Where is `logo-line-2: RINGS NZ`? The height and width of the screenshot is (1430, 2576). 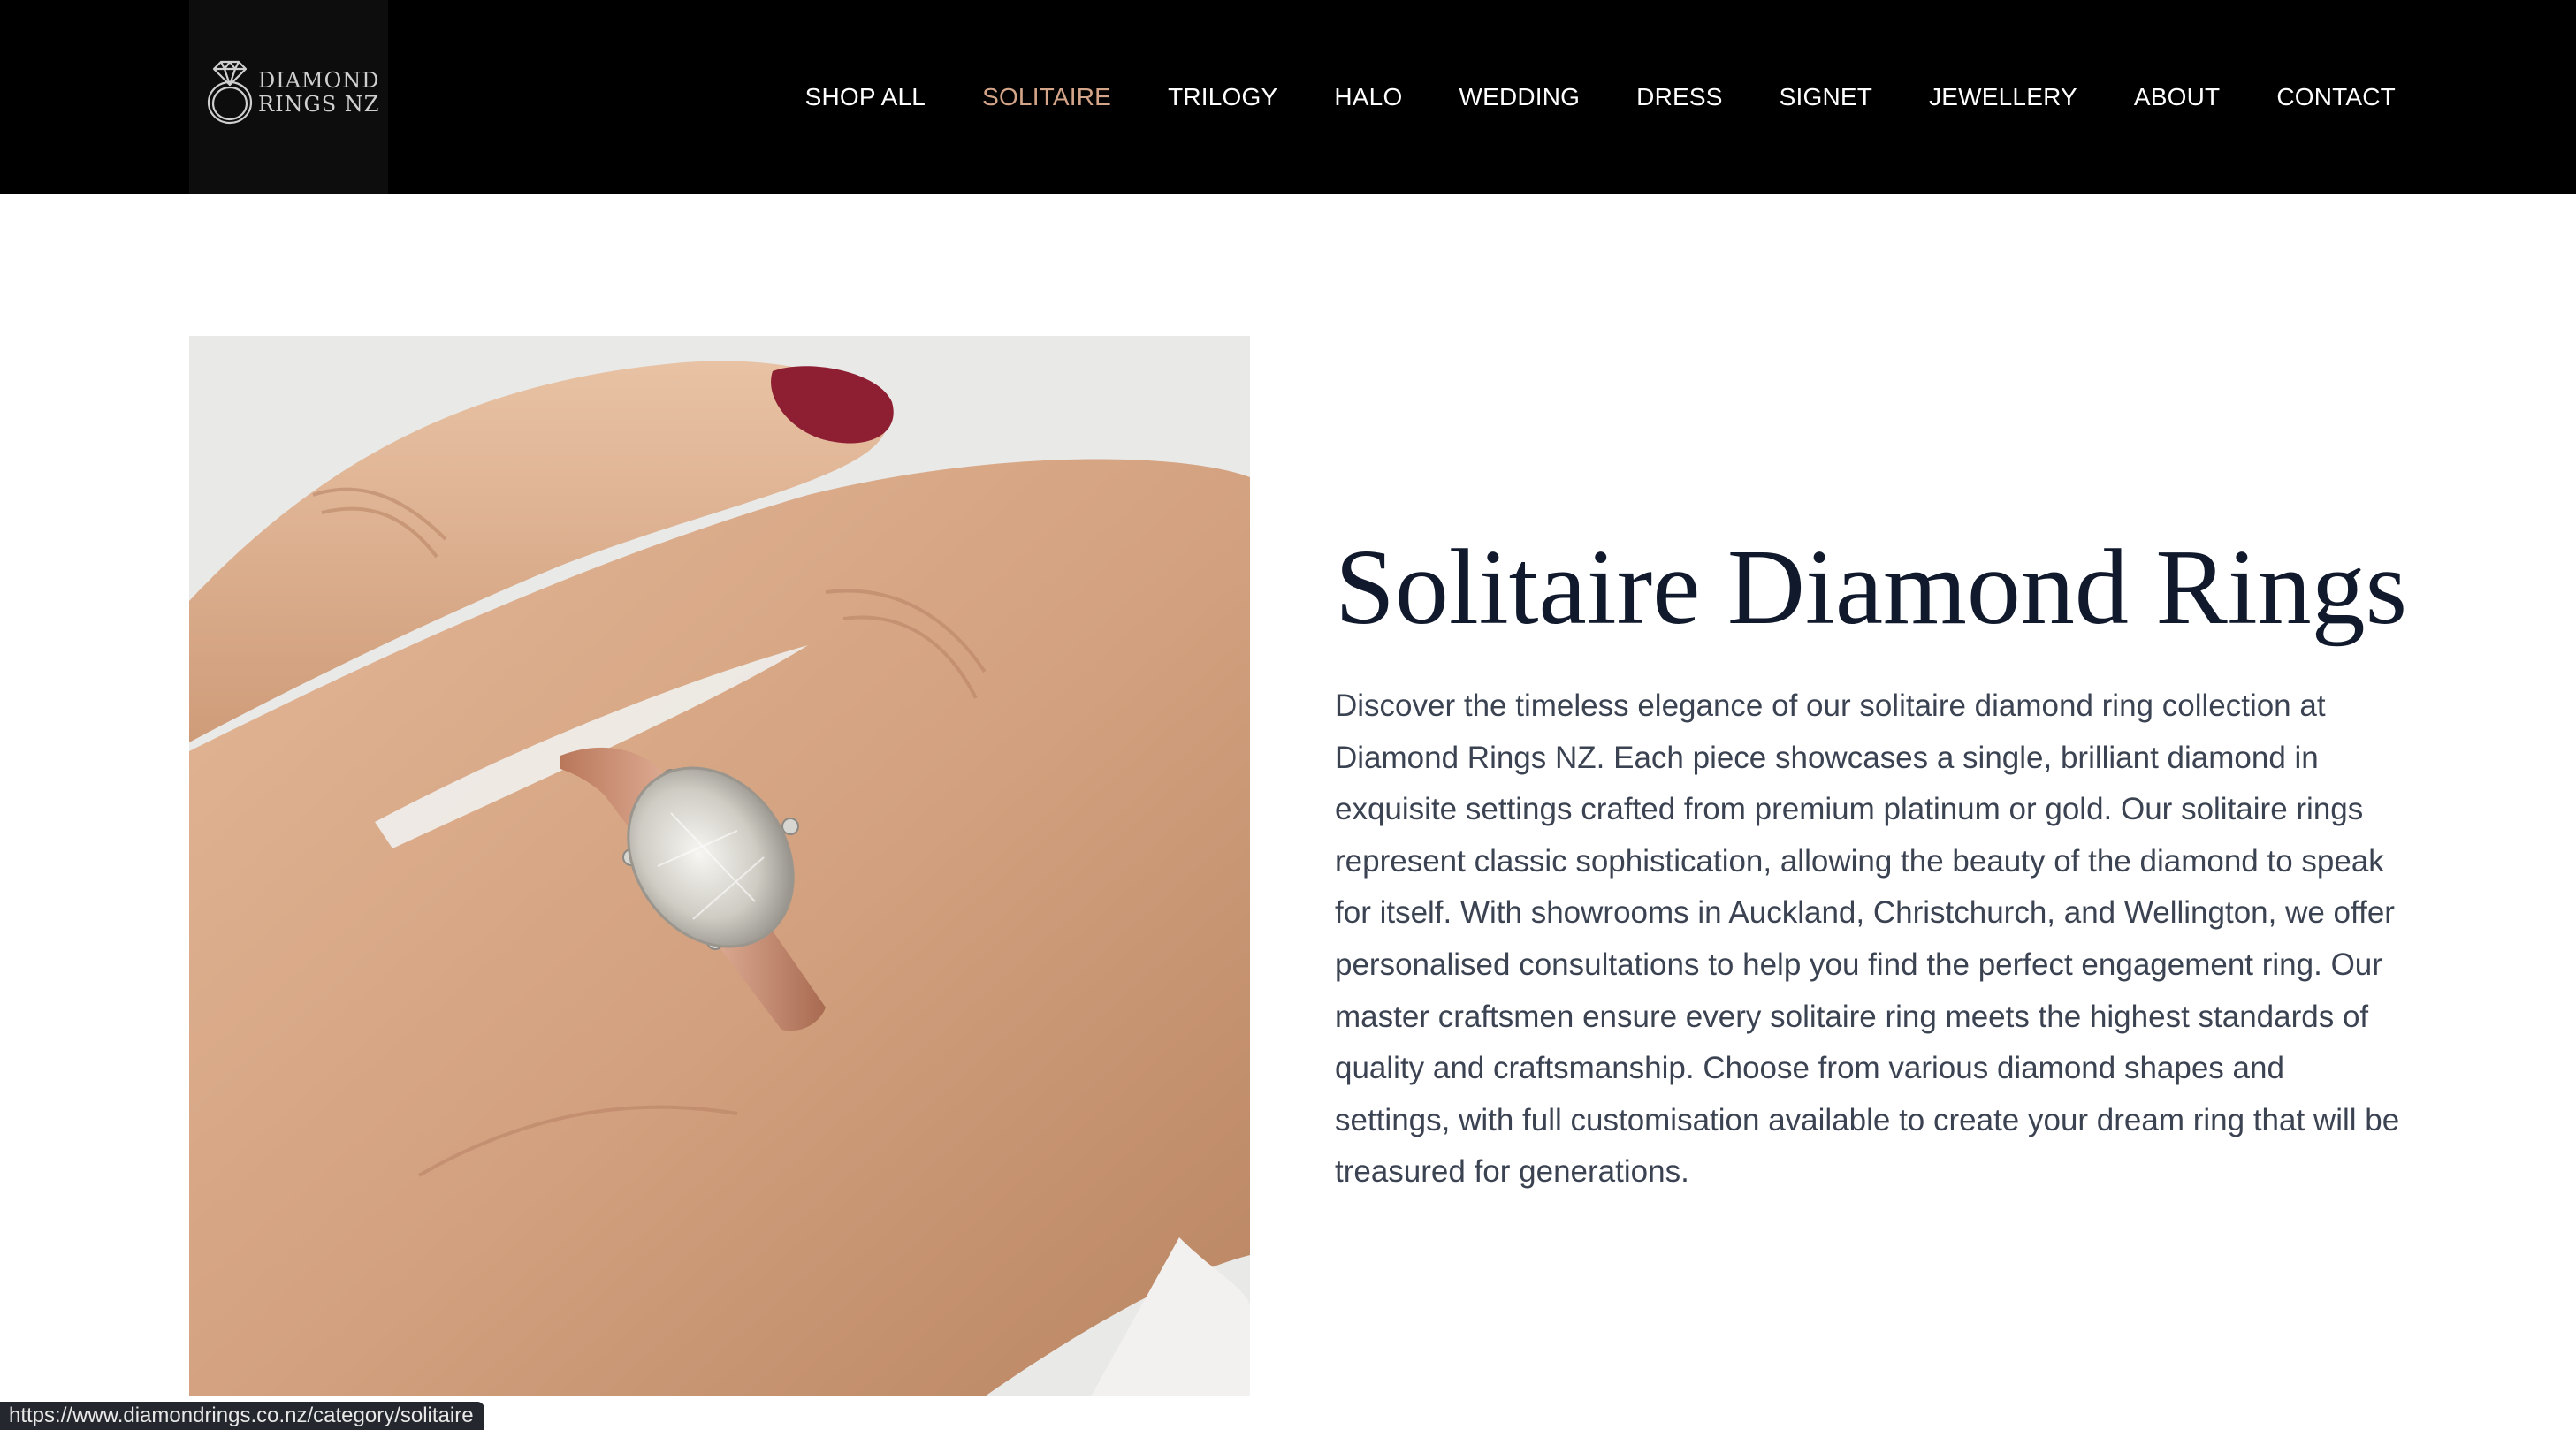 logo-line-2: RINGS NZ is located at coordinates (319, 105).